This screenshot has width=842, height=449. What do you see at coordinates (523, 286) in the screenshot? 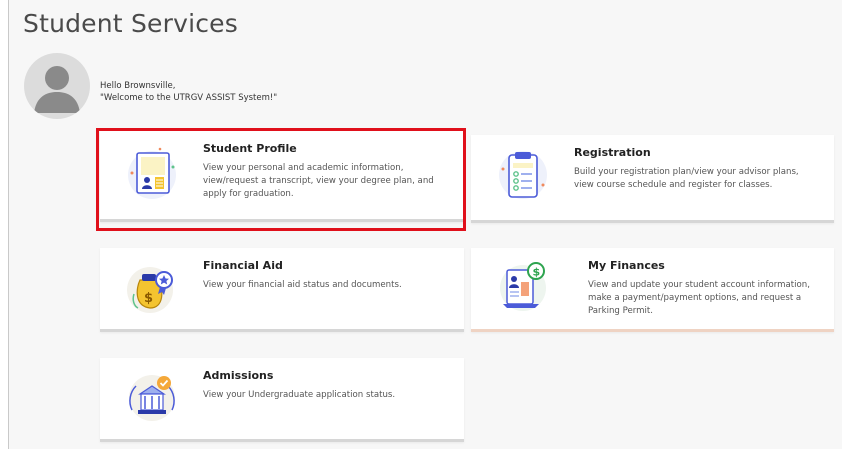
I see `finances-document-icon: $` at bounding box center [523, 286].